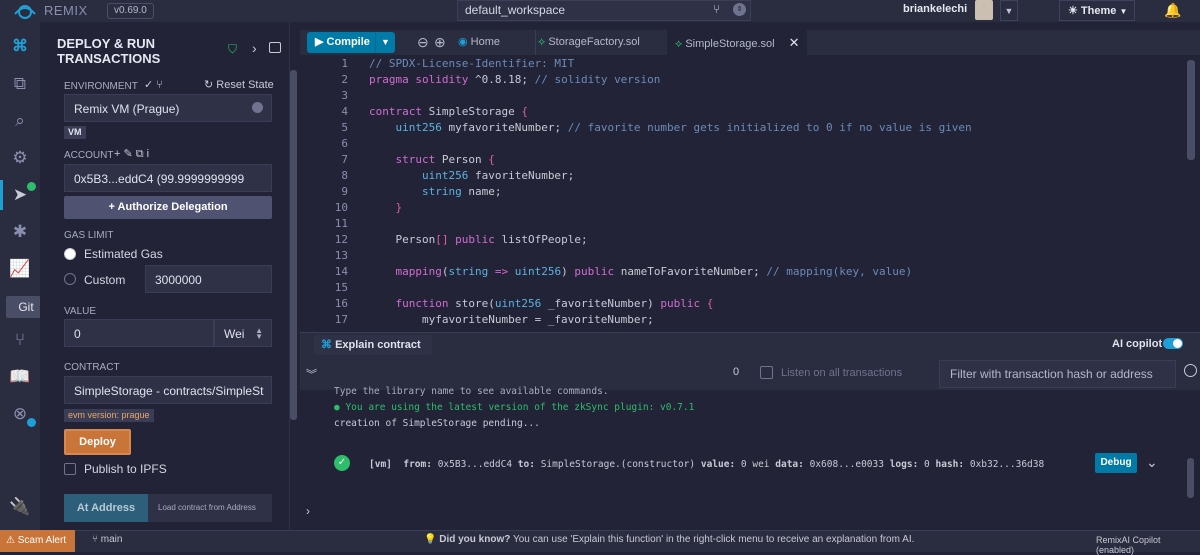  Describe the element at coordinates (423, 42) in the screenshot. I see `zoom-out-icon: ⊖` at that location.